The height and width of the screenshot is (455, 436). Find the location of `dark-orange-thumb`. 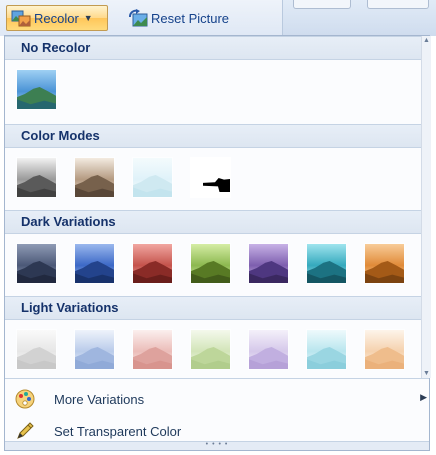

dark-orange-thumb is located at coordinates (384, 263).